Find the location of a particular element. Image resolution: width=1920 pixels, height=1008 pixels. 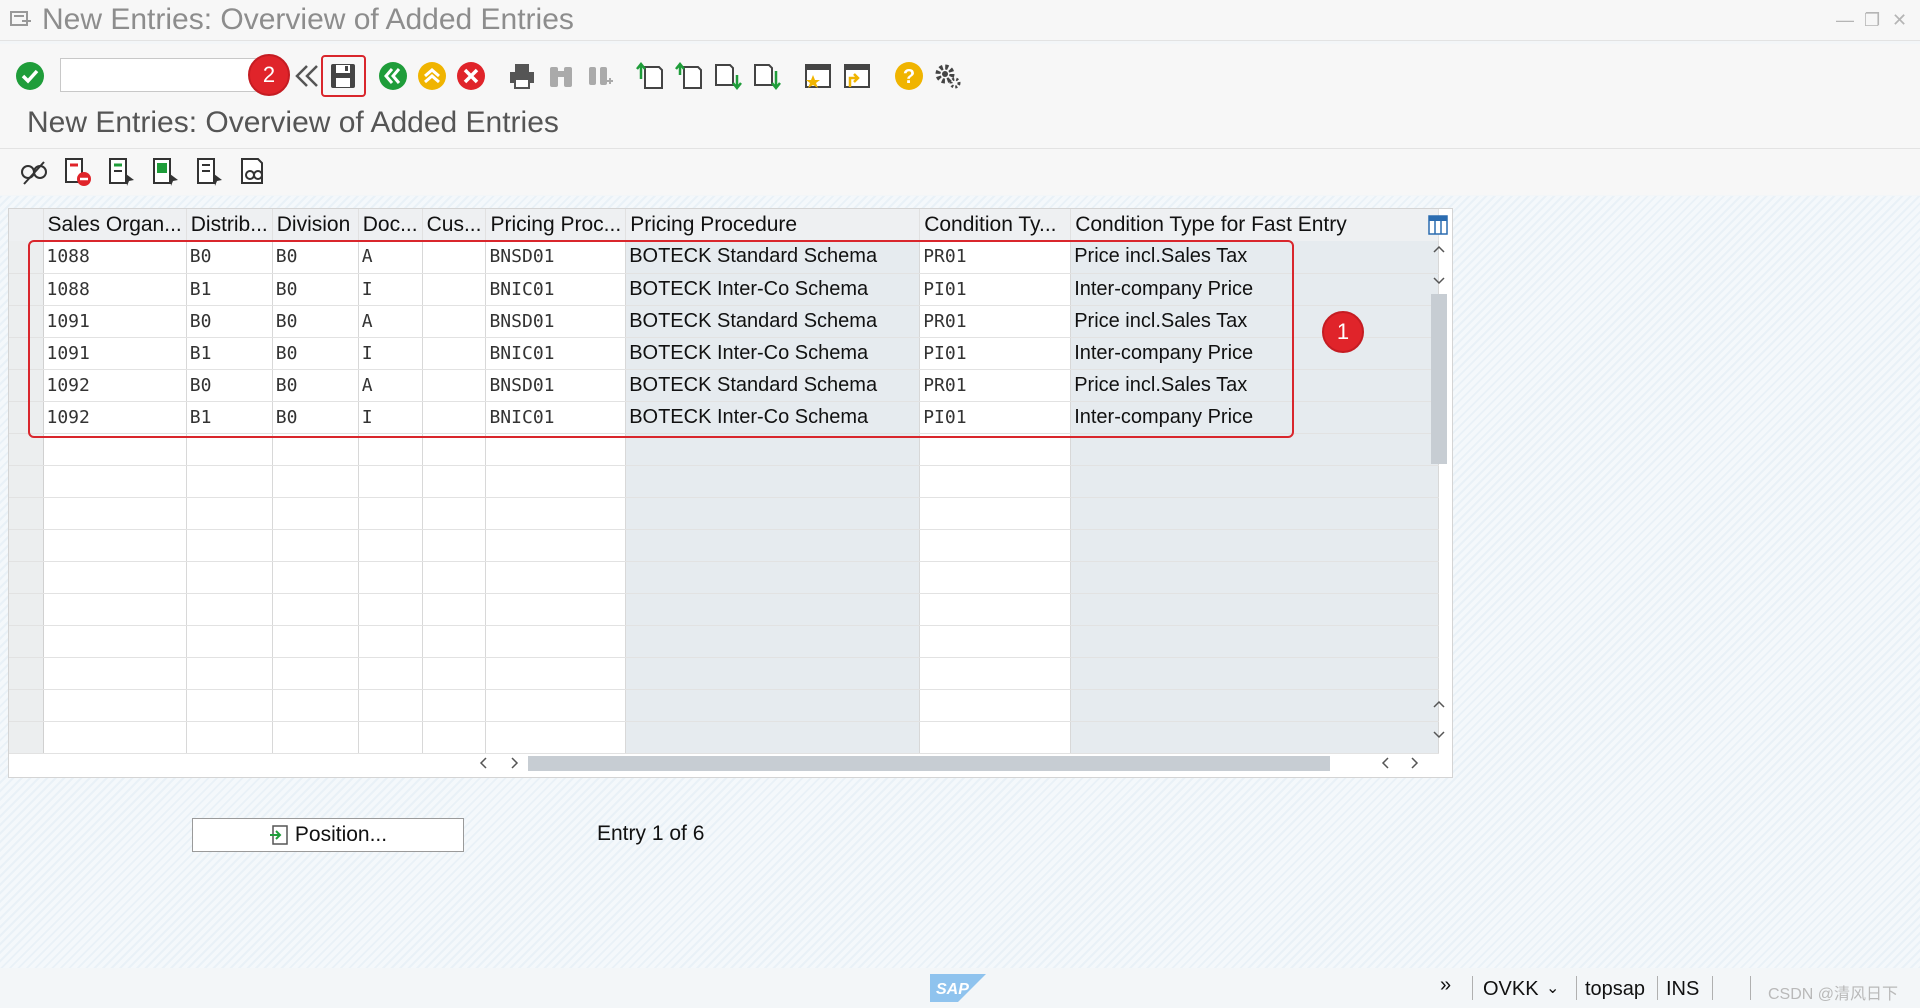

settings-gear-icon is located at coordinates (948, 76).